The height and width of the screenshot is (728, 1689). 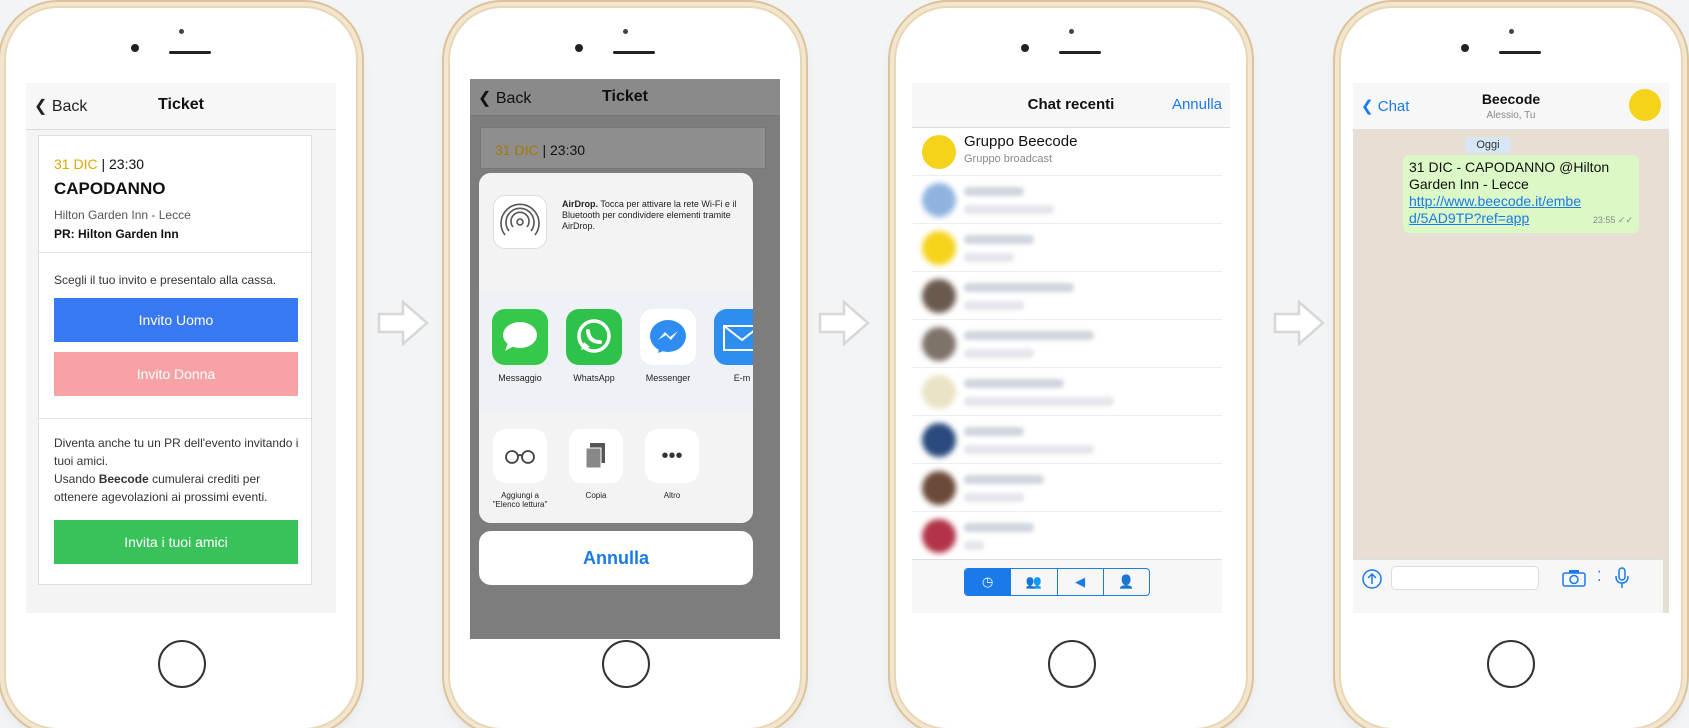 What do you see at coordinates (1465, 578) in the screenshot?
I see `message-input` at bounding box center [1465, 578].